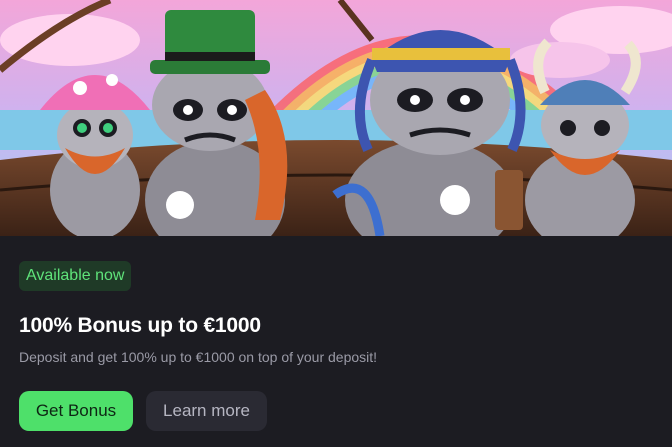 This screenshot has height=447, width=672. What do you see at coordinates (76, 411) in the screenshot?
I see `get-bonus-button: Get Bonus` at bounding box center [76, 411].